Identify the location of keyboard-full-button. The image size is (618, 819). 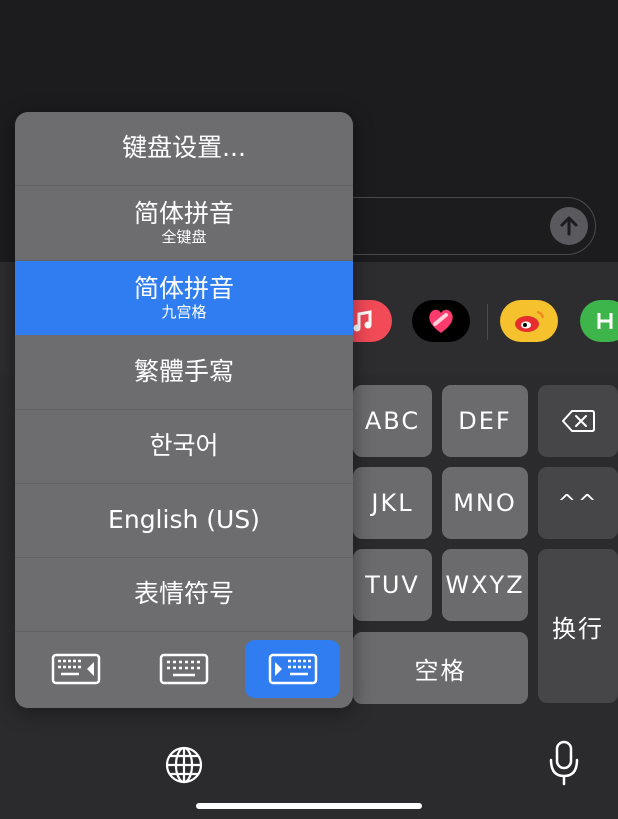
(184, 669).